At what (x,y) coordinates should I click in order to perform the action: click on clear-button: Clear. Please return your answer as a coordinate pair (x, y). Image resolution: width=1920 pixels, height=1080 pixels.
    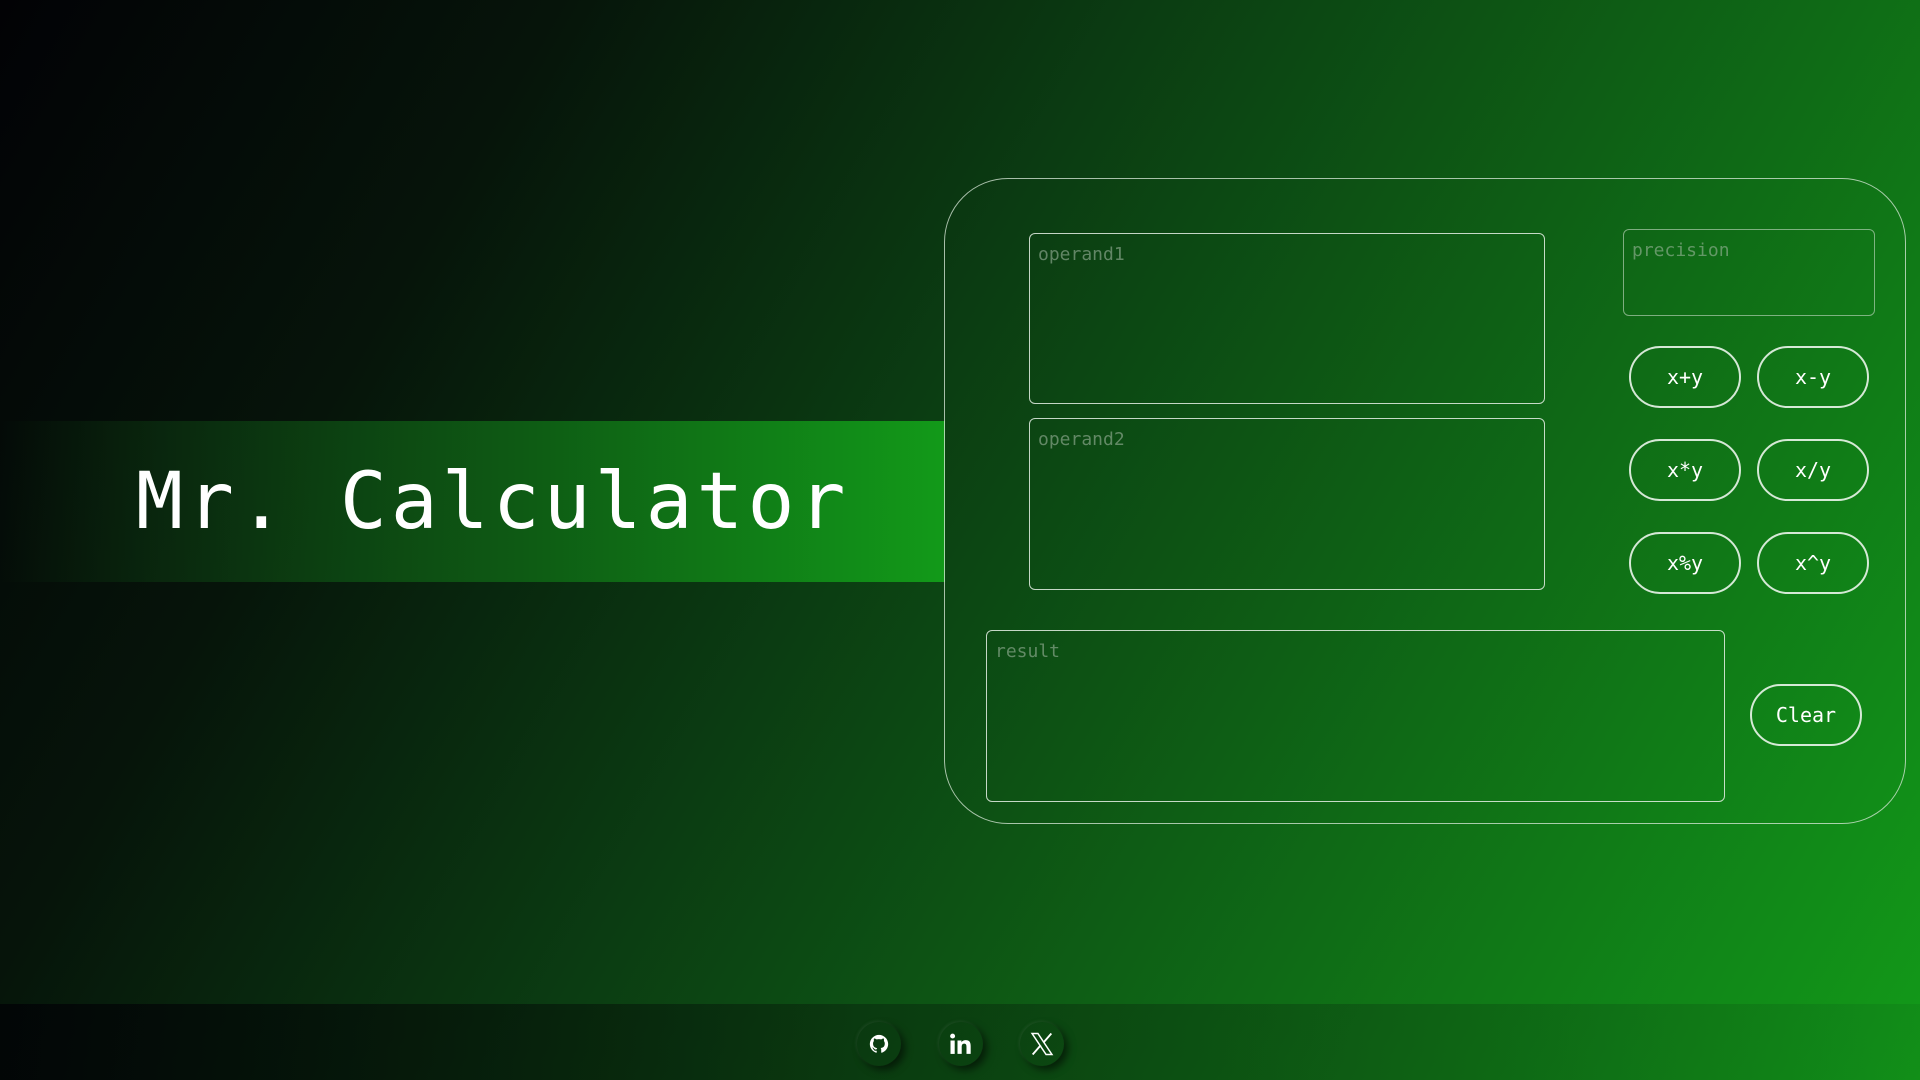
    Looking at the image, I should click on (1806, 715).